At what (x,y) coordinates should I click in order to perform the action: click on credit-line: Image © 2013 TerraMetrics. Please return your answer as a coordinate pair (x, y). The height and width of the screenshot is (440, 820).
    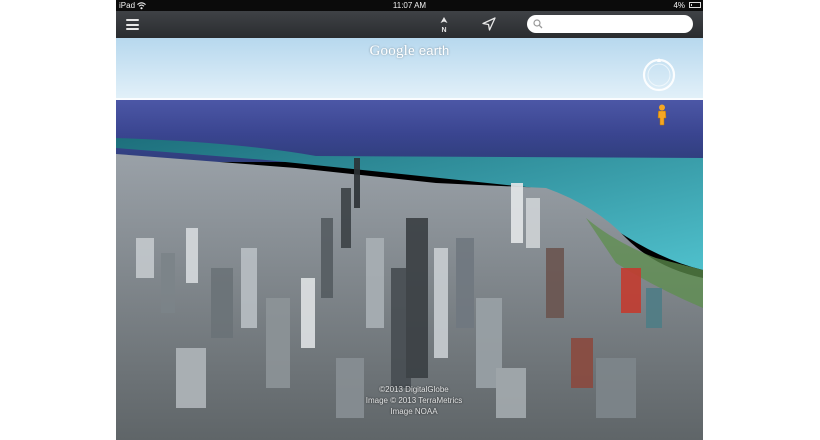
    Looking at the image, I should click on (414, 400).